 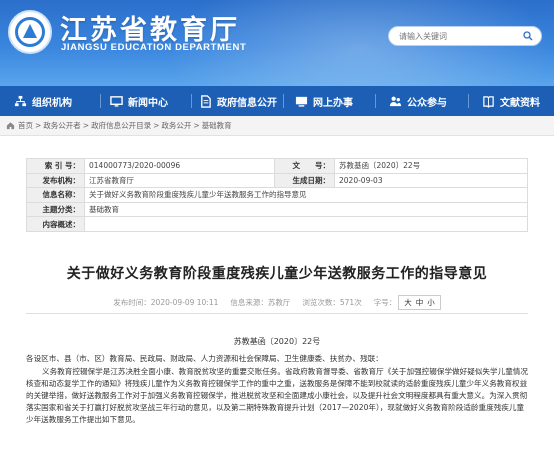 What do you see at coordinates (55, 180) in the screenshot?
I see `org-label: 发布机构：` at bounding box center [55, 180].